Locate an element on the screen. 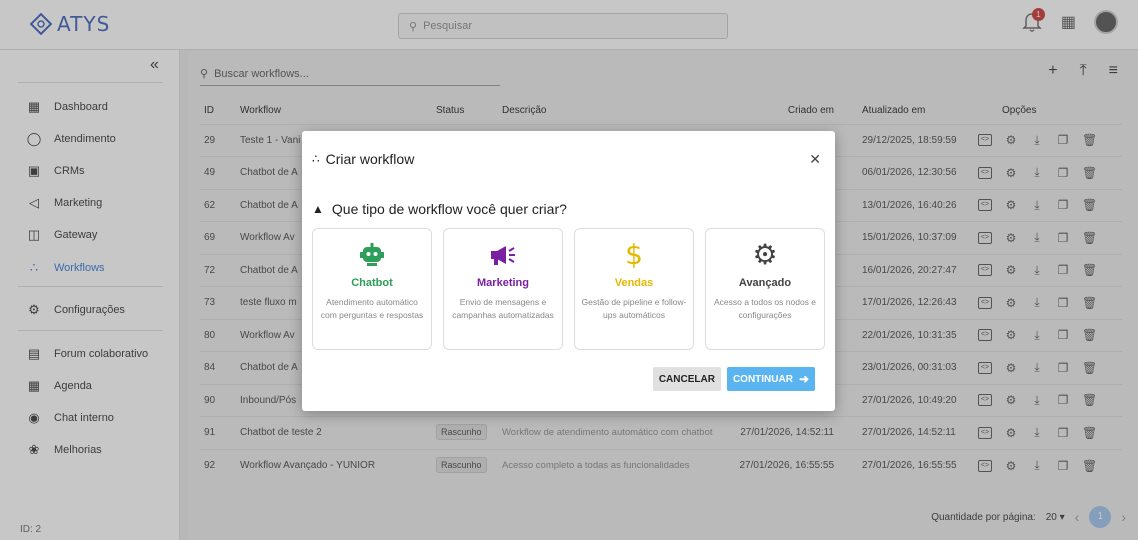  close-icon: ✕ is located at coordinates (815, 159).